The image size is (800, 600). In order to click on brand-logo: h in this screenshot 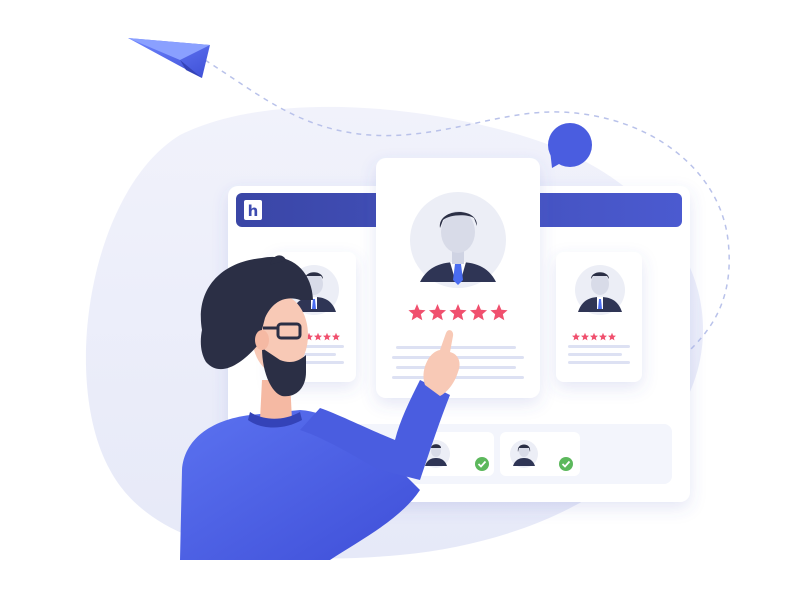, I will do `click(253, 210)`.